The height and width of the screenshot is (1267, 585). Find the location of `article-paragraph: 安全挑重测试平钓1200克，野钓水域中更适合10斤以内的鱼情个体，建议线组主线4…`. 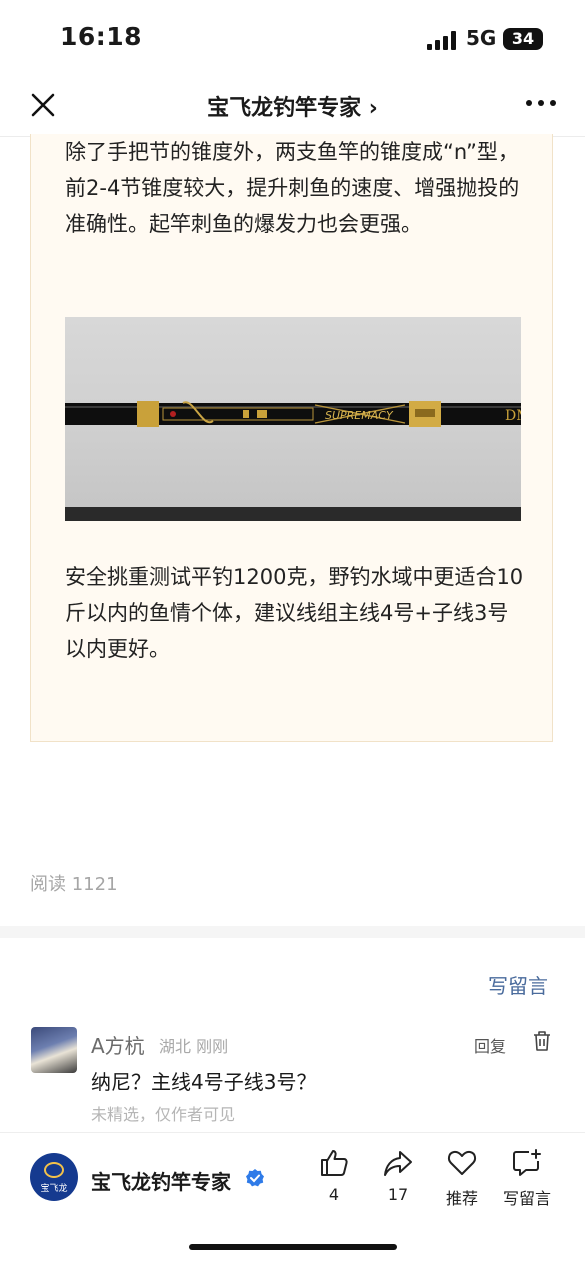

article-paragraph: 安全挑重测试平钓1200克，野钓水域中更适合10斤以内的鱼情个体，建议线组主线4… is located at coordinates (294, 613).